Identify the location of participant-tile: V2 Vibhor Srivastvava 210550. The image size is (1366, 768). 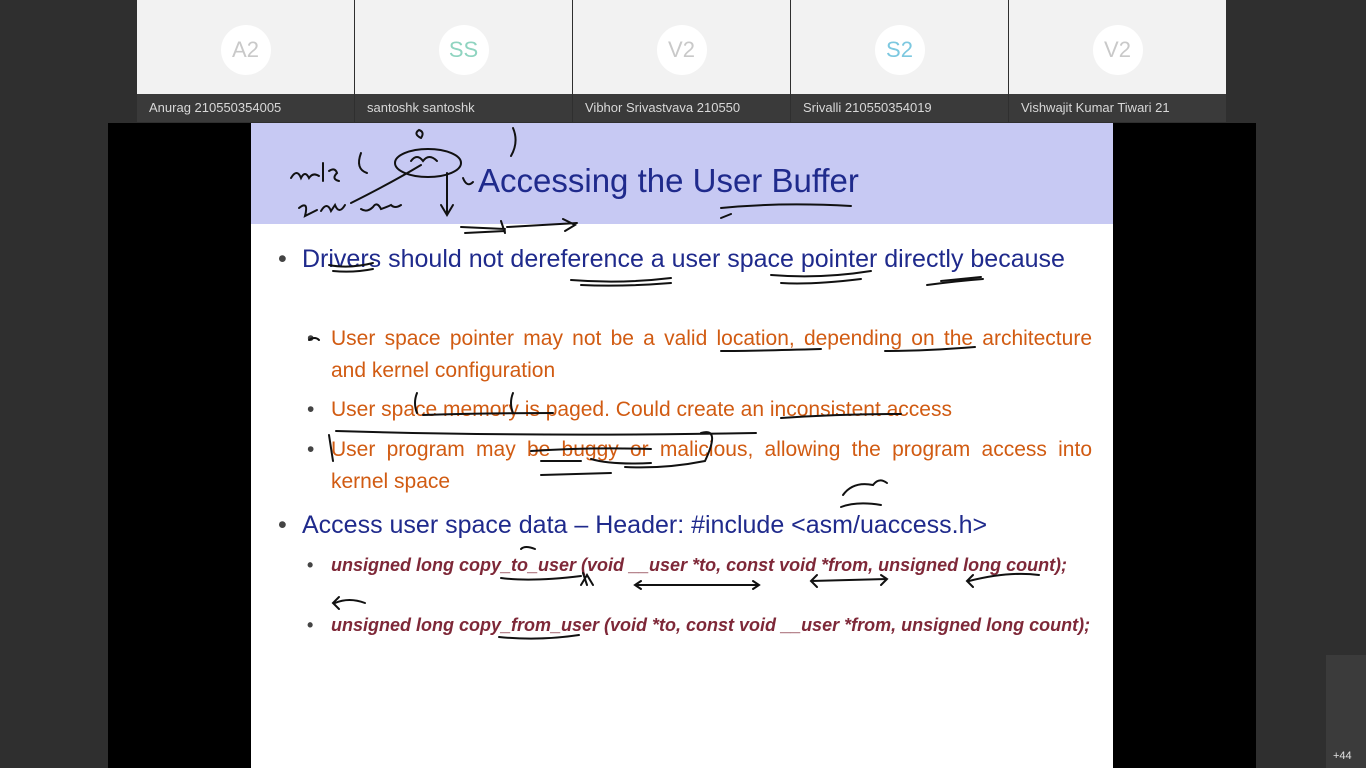
(681, 61).